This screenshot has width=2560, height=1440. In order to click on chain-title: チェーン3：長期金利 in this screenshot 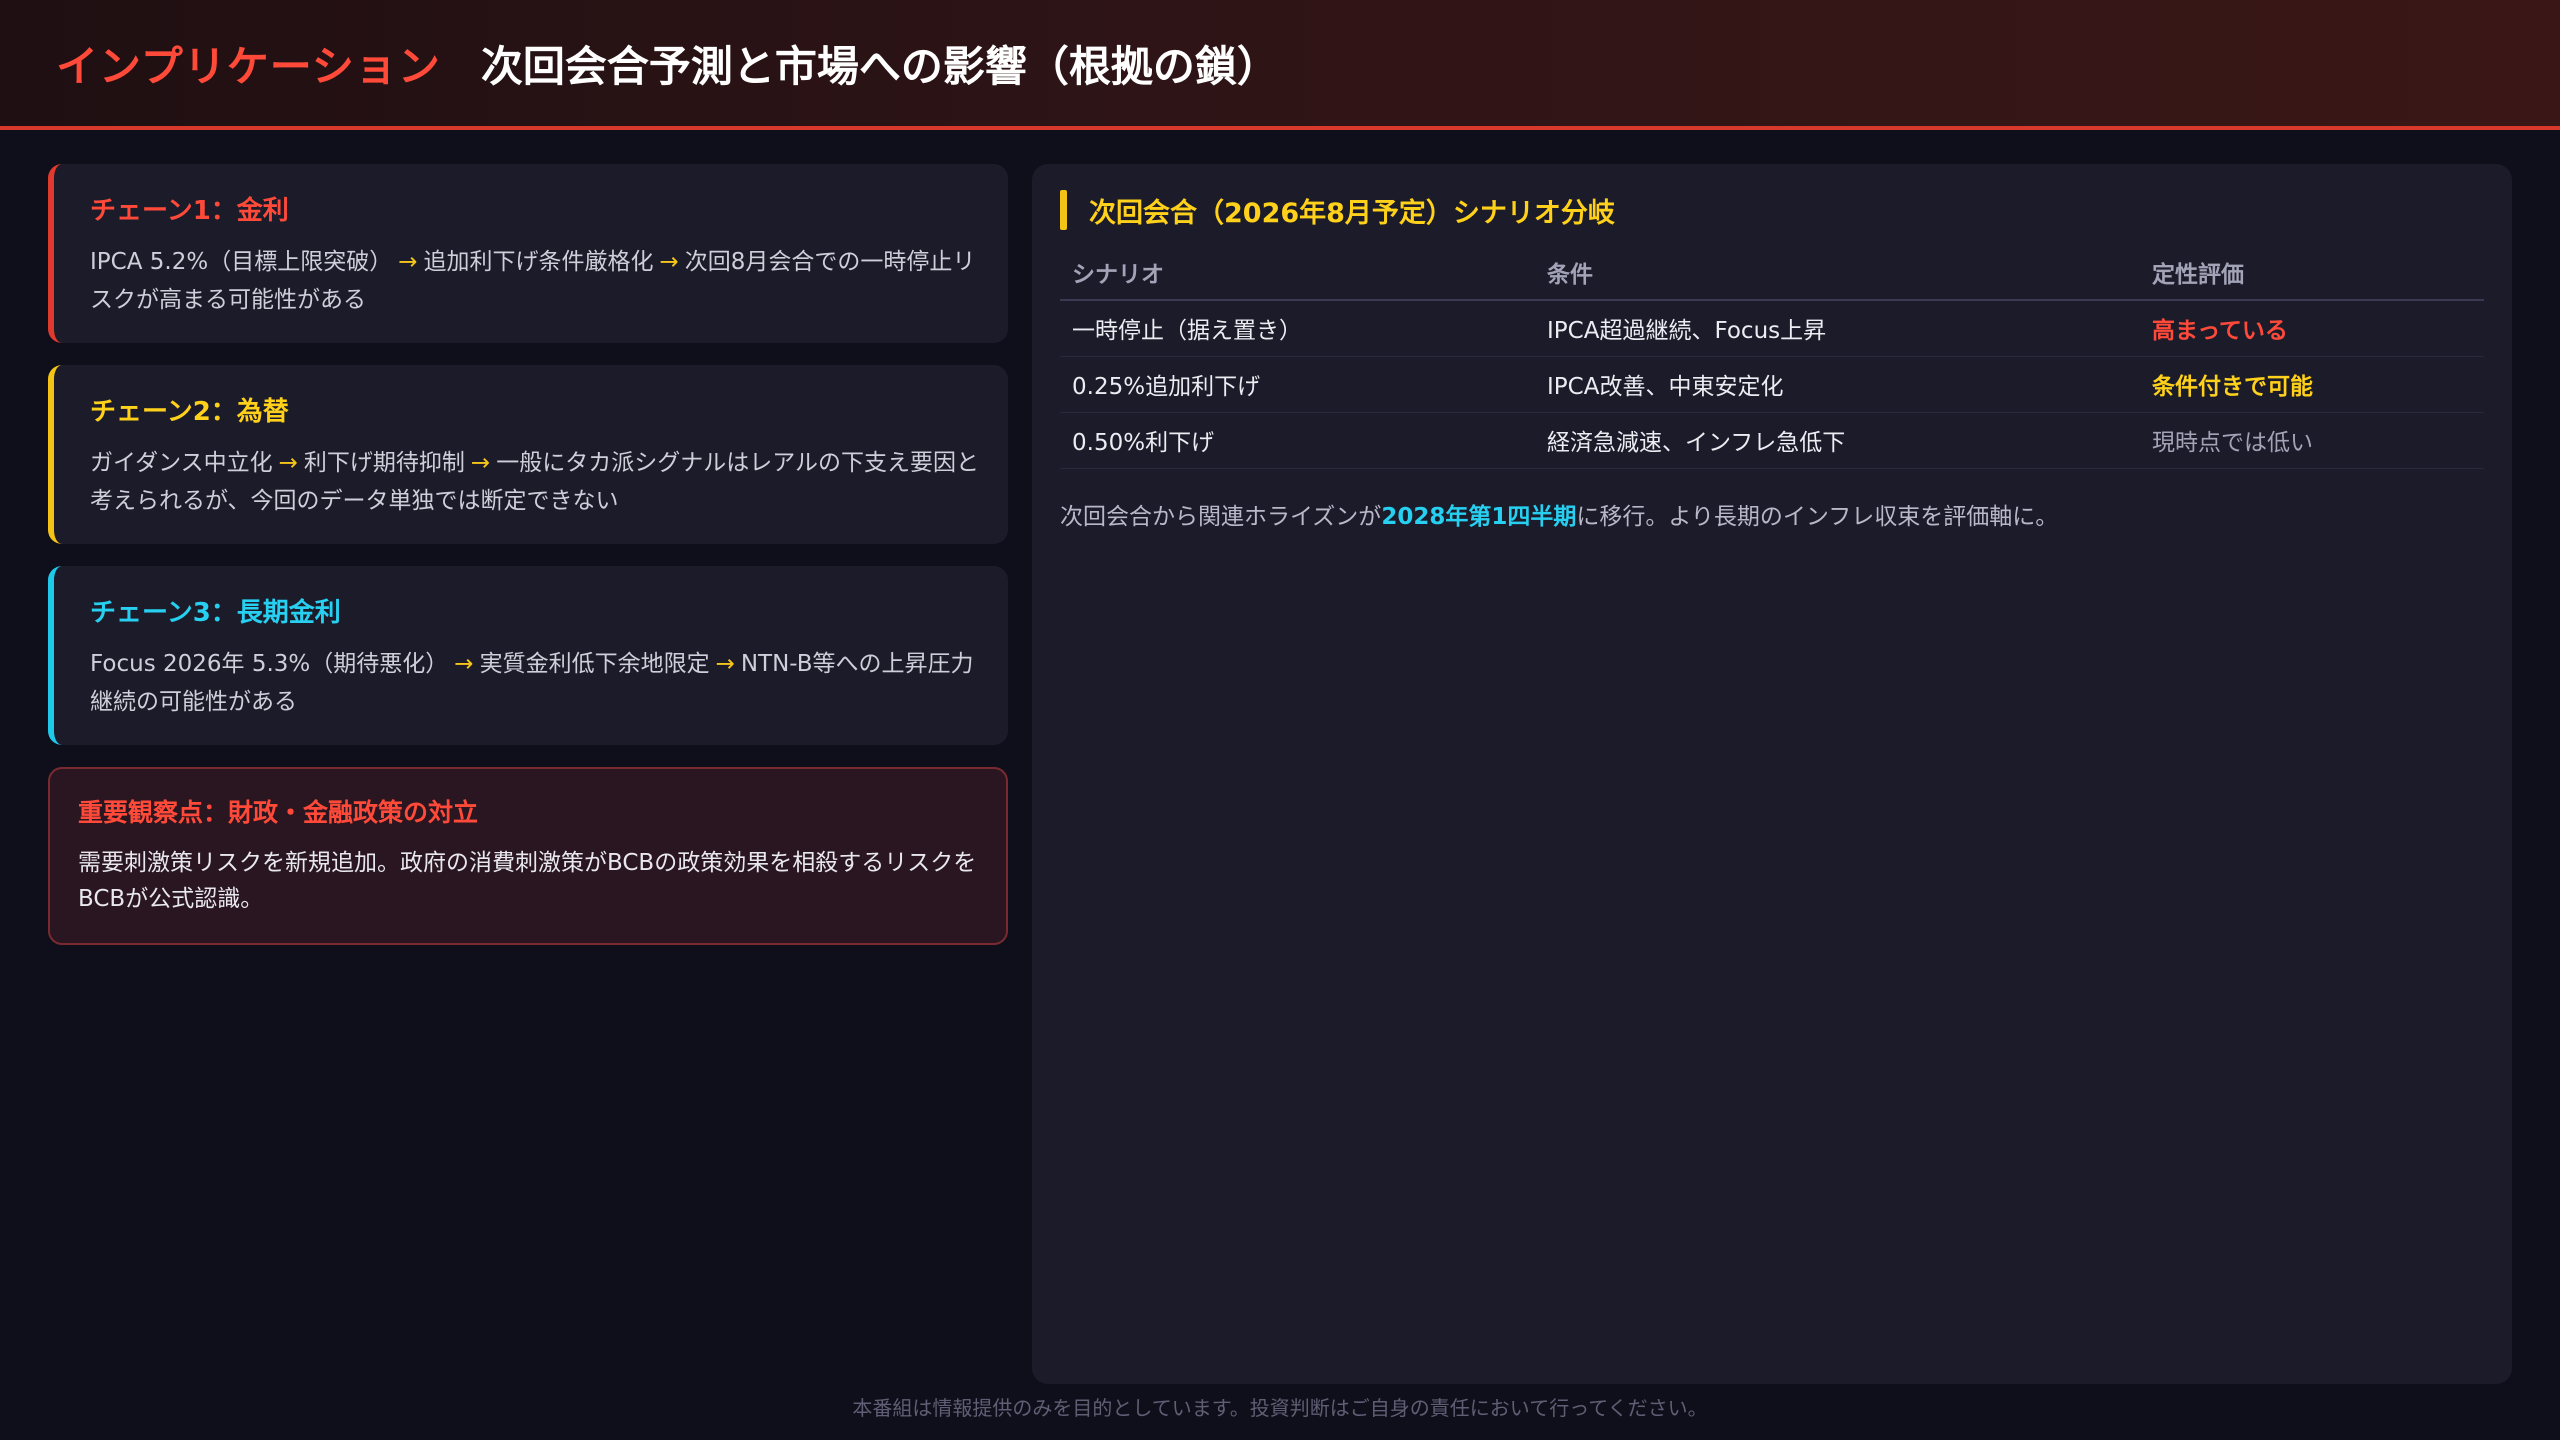, I will do `click(215, 613)`.